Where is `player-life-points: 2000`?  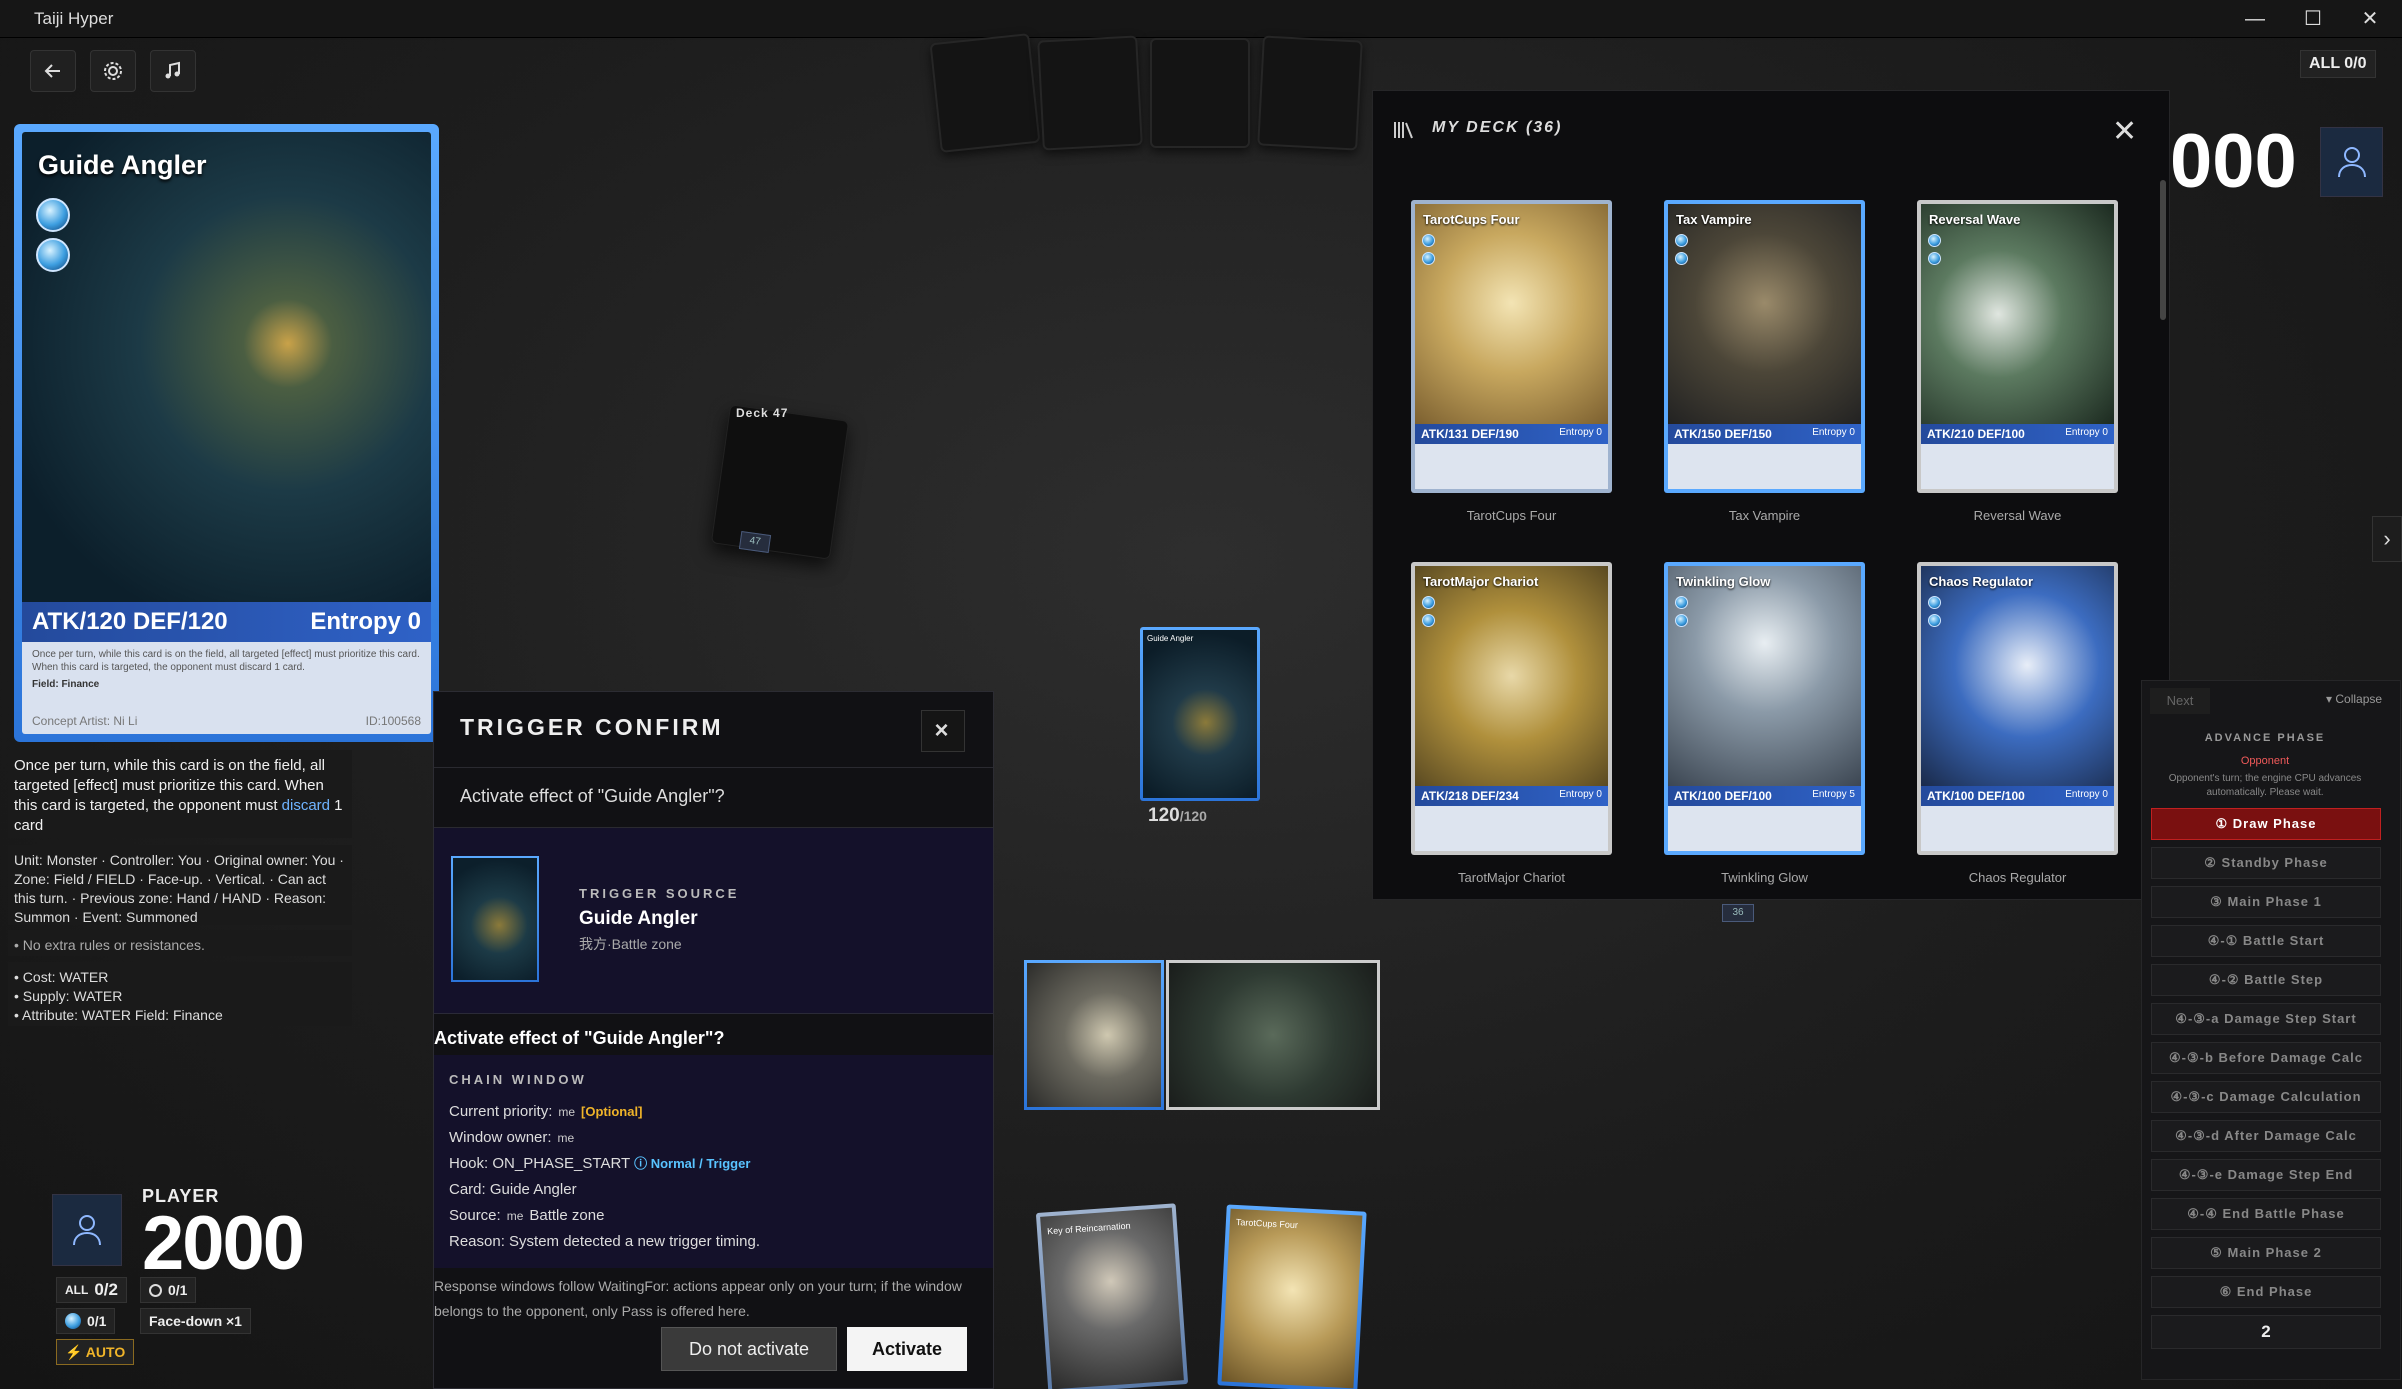
player-life-points: 2000 is located at coordinates (223, 1243).